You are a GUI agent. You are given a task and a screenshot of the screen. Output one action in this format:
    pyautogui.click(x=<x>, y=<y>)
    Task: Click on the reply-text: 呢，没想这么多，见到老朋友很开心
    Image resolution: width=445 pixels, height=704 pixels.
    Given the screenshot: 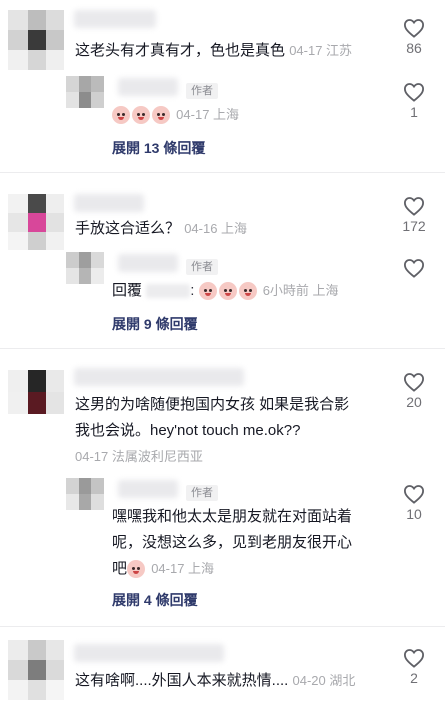 What is the action you would take?
    pyautogui.click(x=232, y=542)
    